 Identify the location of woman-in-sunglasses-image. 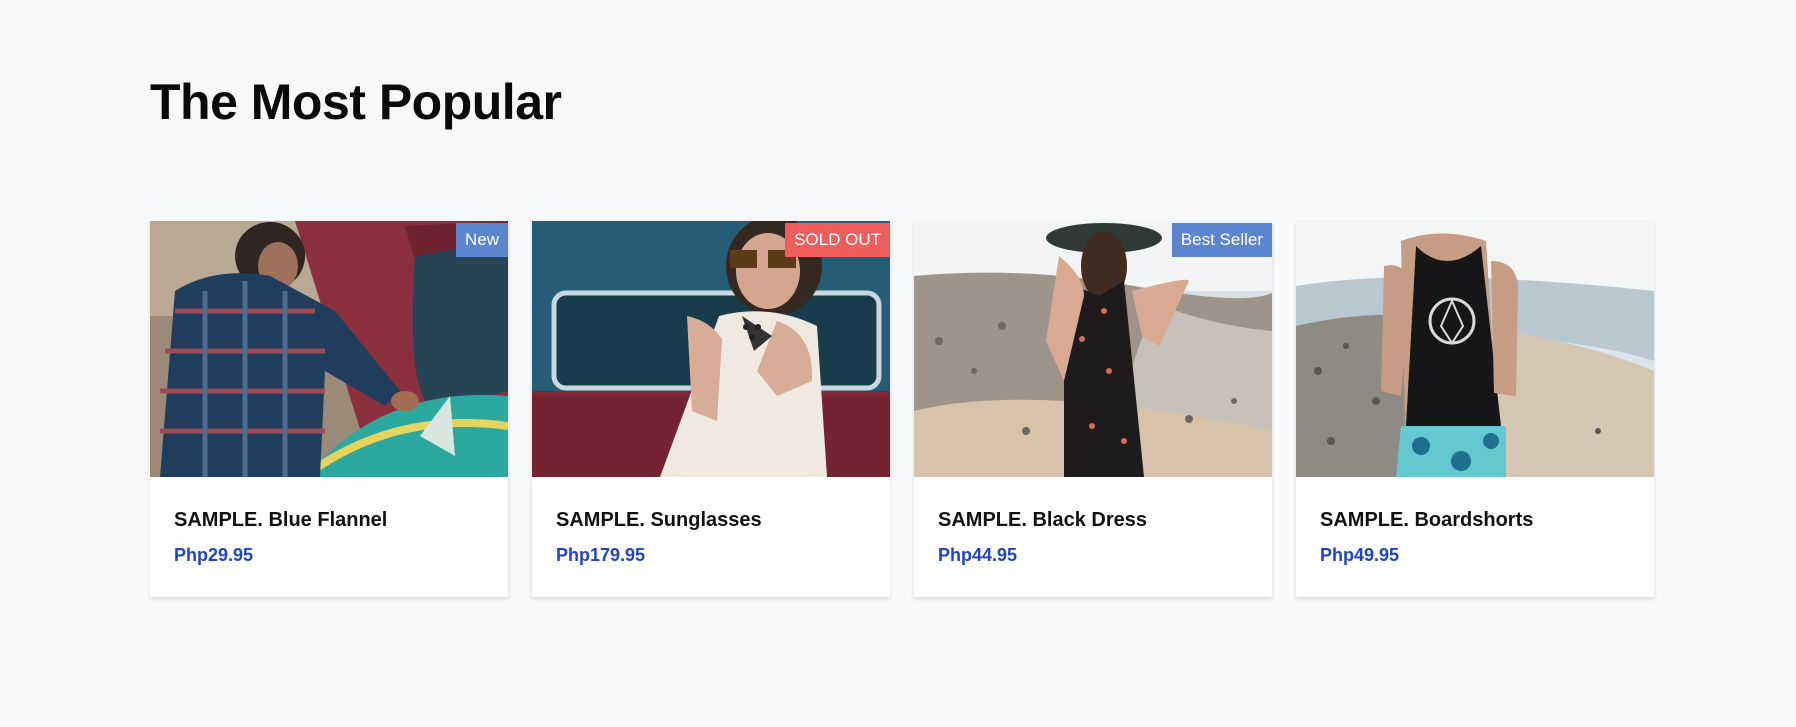
(711, 349).